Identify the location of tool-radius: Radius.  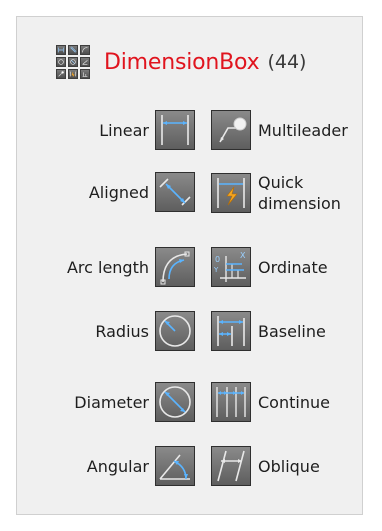
(106, 331).